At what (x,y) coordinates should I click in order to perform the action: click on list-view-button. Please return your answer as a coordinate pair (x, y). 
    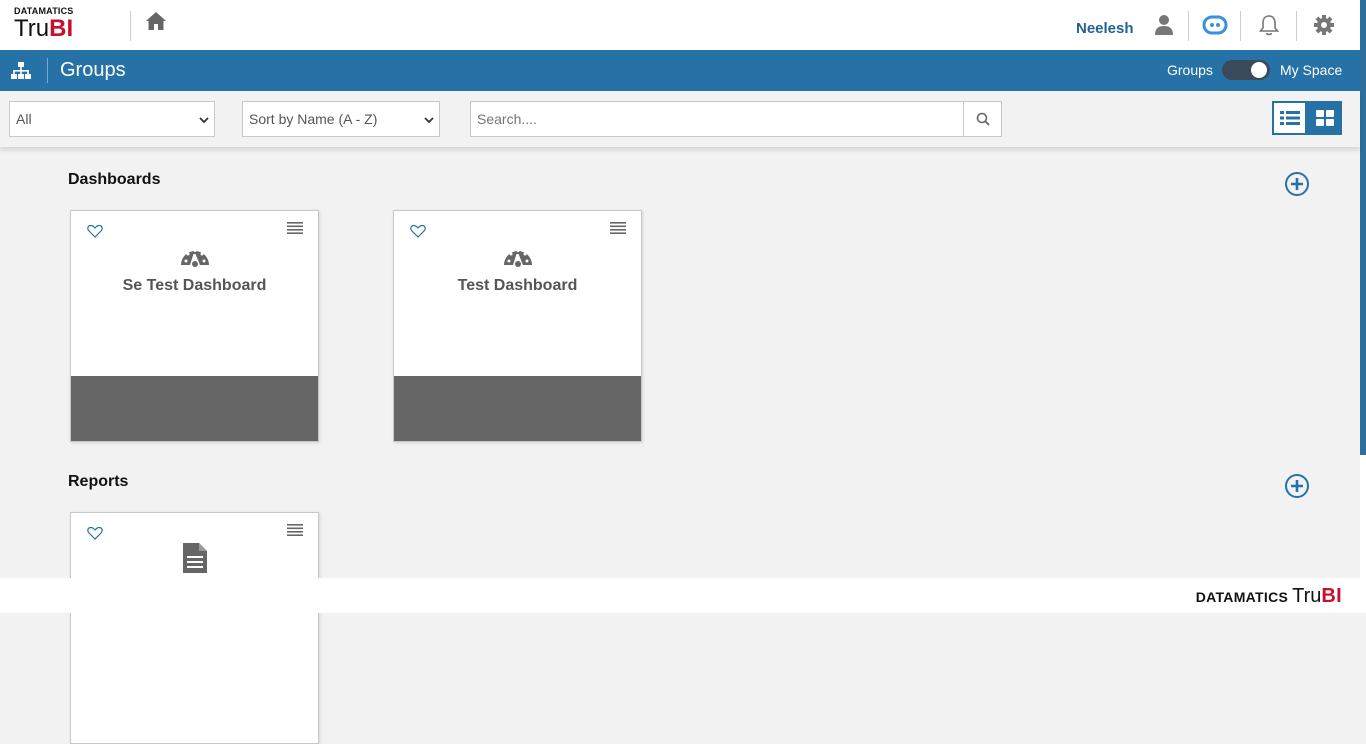
    Looking at the image, I should click on (1289, 118).